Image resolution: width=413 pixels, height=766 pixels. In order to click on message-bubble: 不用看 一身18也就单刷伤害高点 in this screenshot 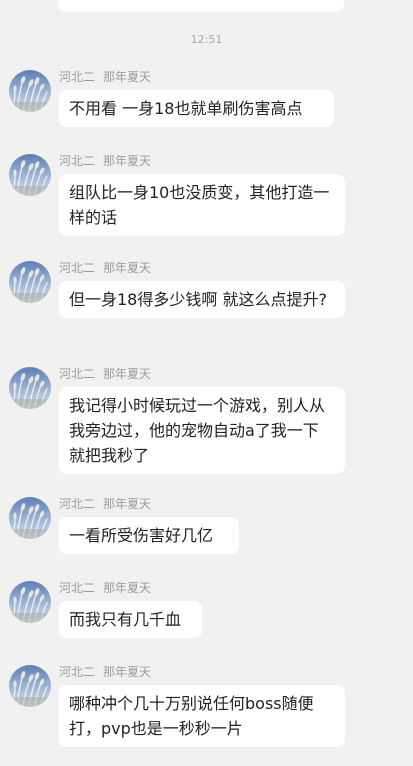, I will do `click(196, 108)`.